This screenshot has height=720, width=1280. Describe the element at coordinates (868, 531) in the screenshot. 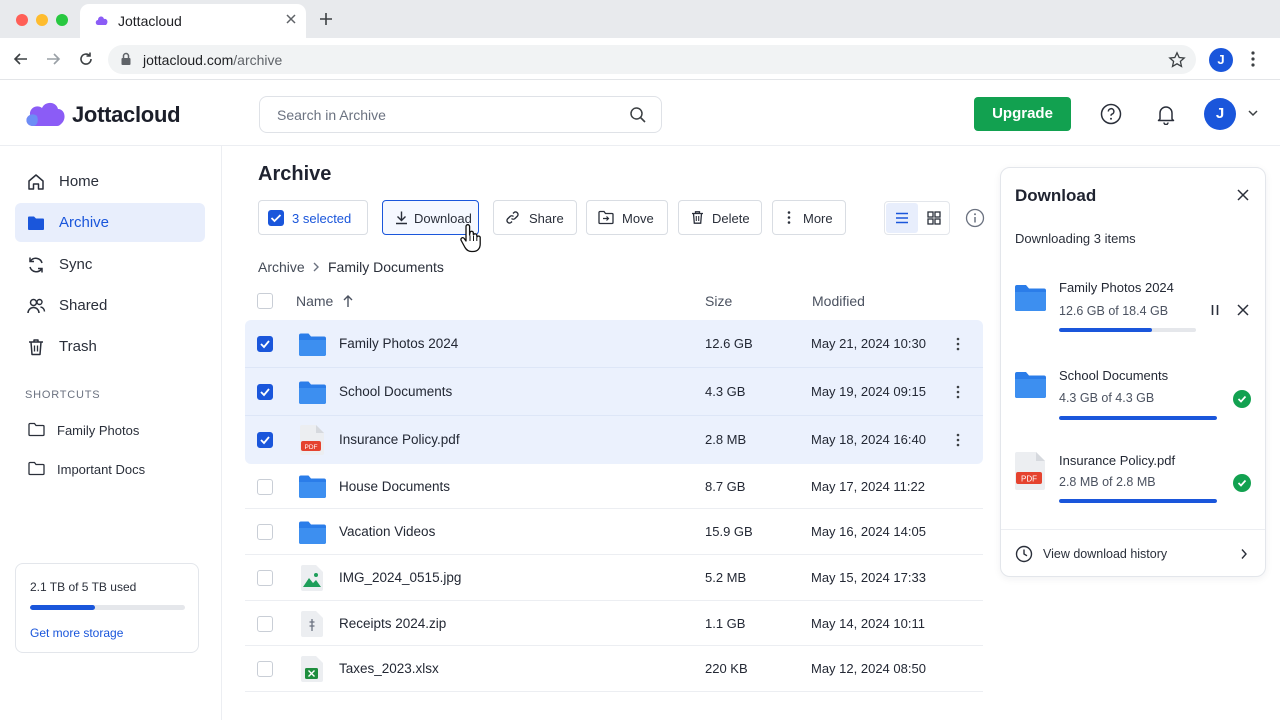

I see `file-modified: May 16, 2024 14:05` at that location.